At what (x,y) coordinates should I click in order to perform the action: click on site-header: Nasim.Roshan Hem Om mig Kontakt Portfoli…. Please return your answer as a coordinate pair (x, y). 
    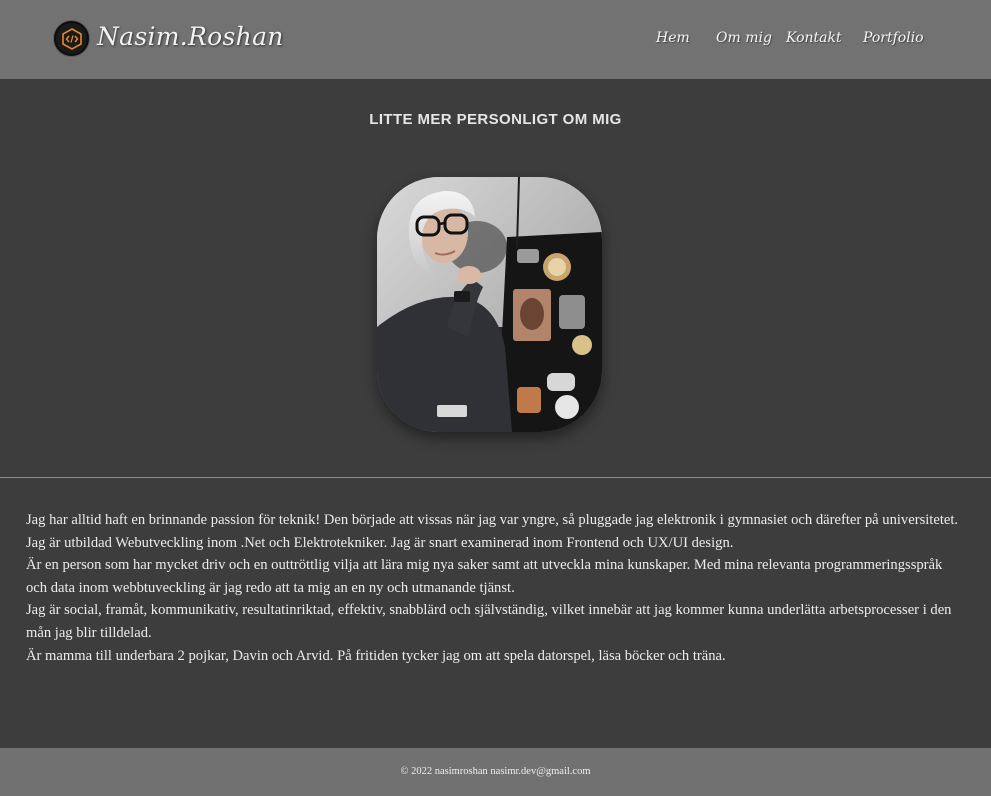
    Looking at the image, I should click on (495, 39).